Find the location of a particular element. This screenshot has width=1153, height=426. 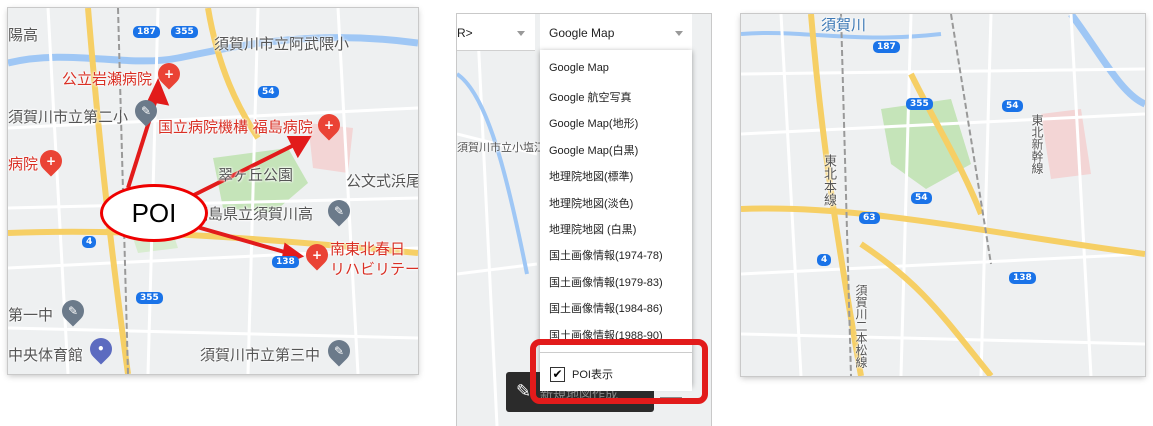

map-type-option: 地理院地図 (白黒) is located at coordinates (592, 229).